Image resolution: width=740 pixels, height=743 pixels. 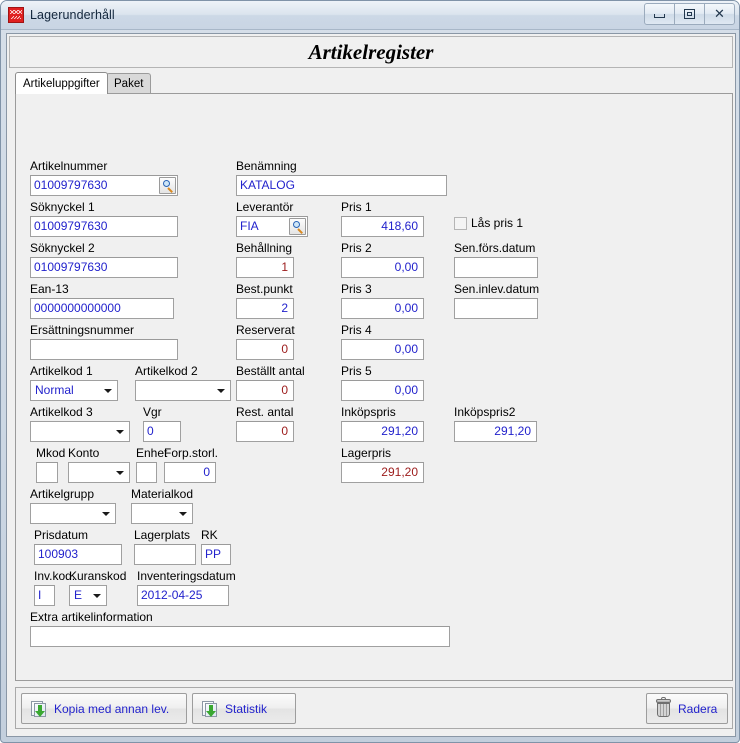 What do you see at coordinates (382, 226) in the screenshot?
I see `input-pris1: 418,60` at bounding box center [382, 226].